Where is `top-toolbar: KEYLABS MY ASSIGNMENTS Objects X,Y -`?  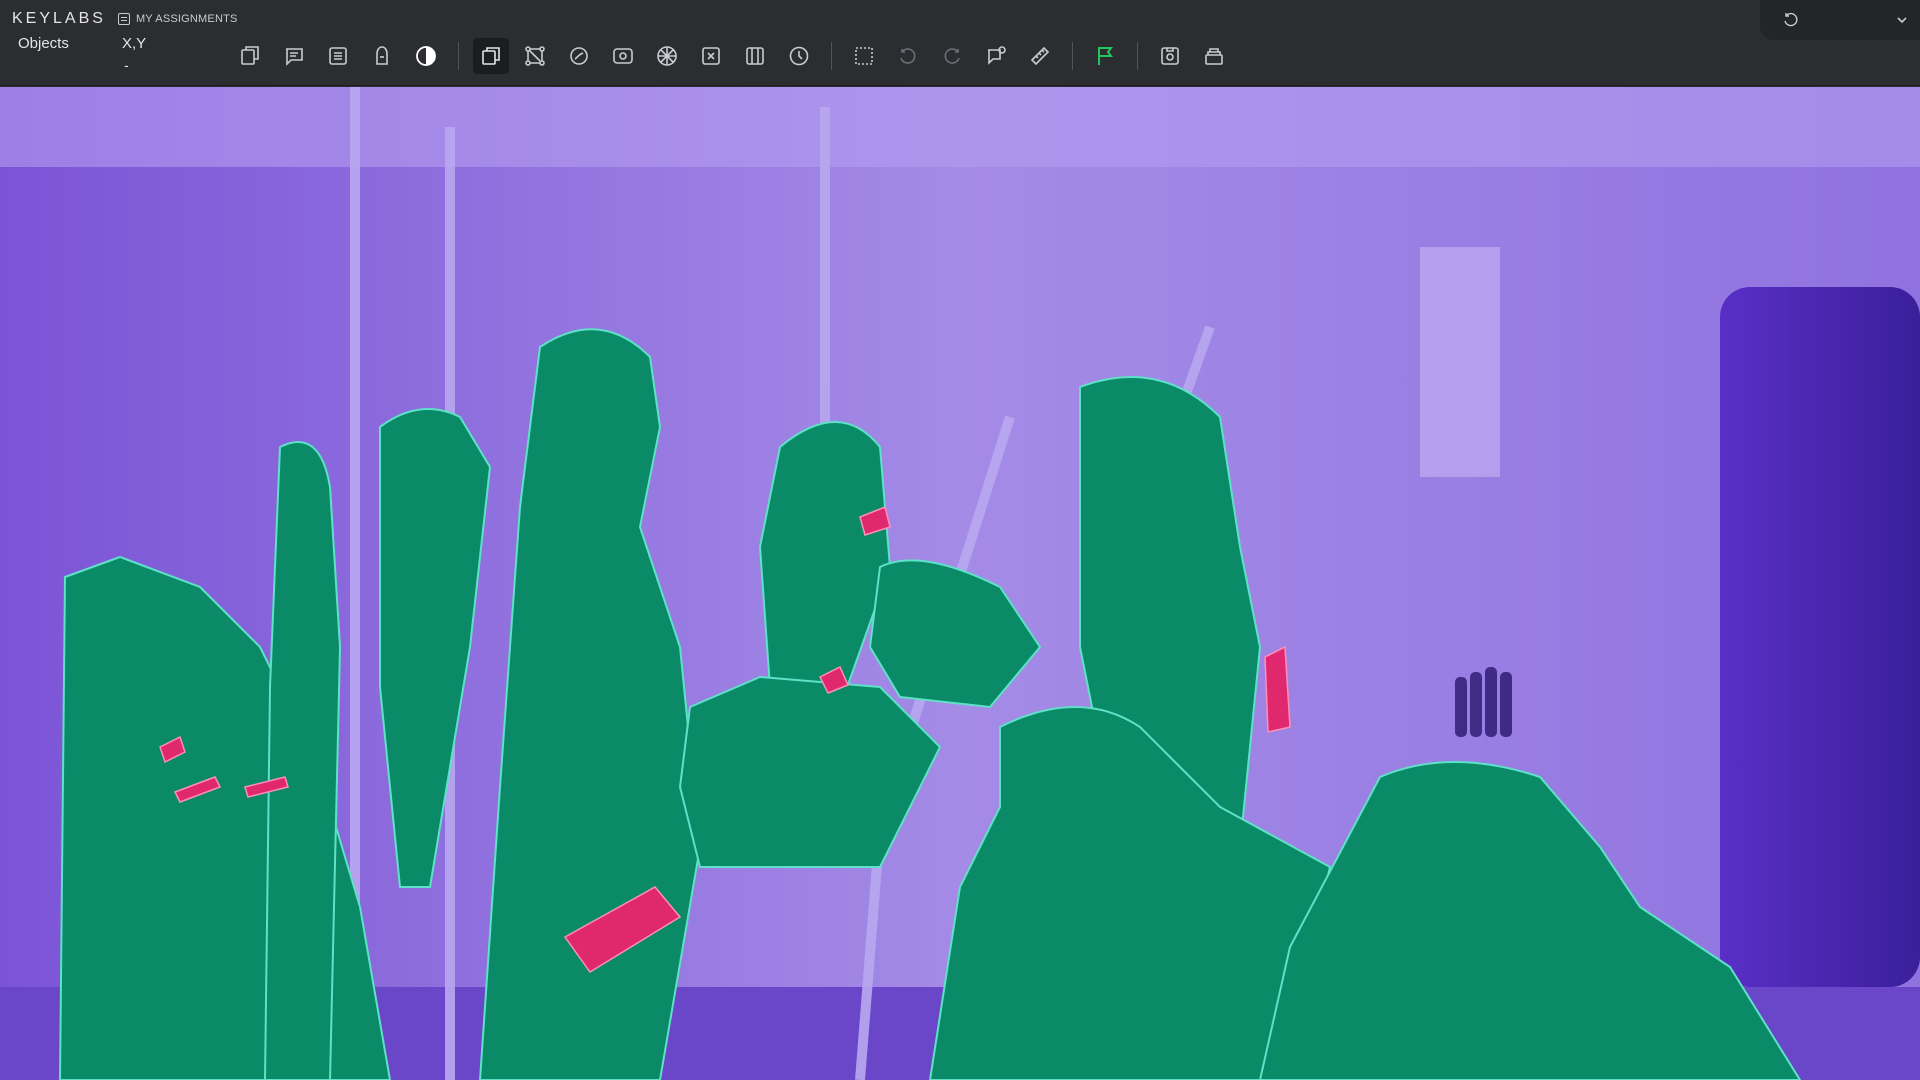 top-toolbar: KEYLABS MY ASSIGNMENTS Objects X,Y - is located at coordinates (960, 43).